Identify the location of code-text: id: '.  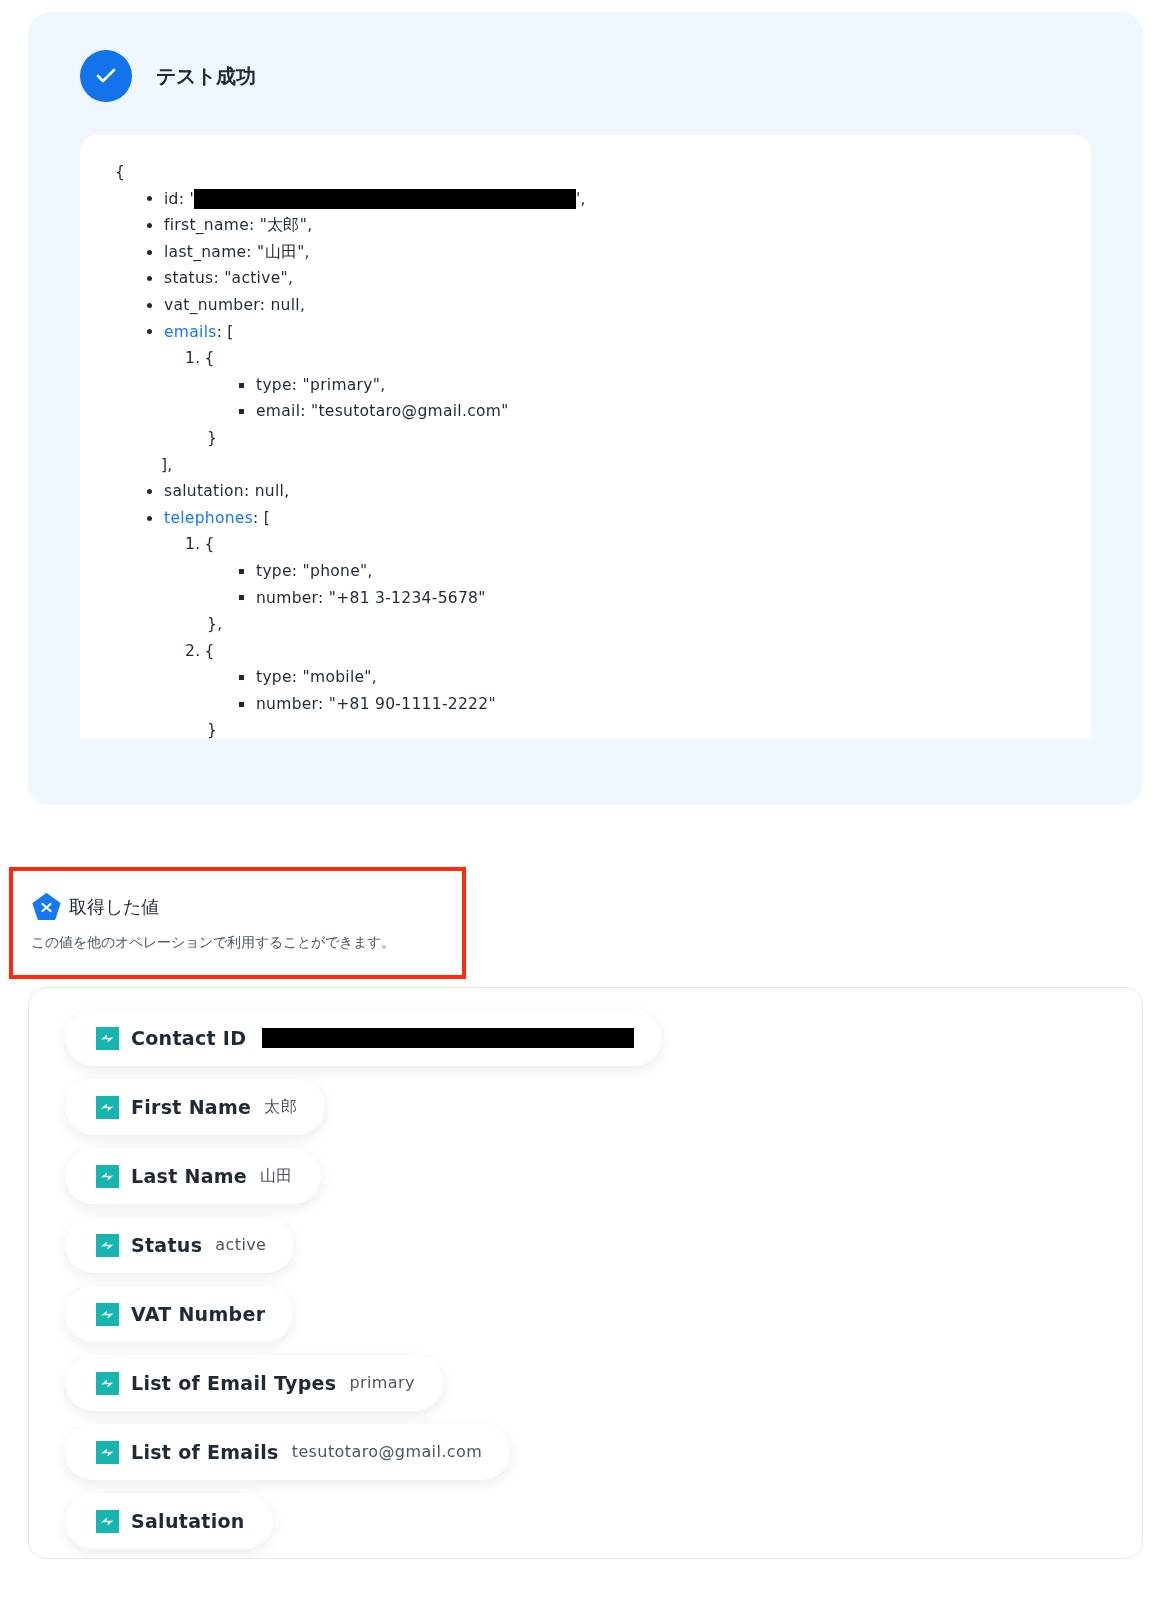
(179, 199).